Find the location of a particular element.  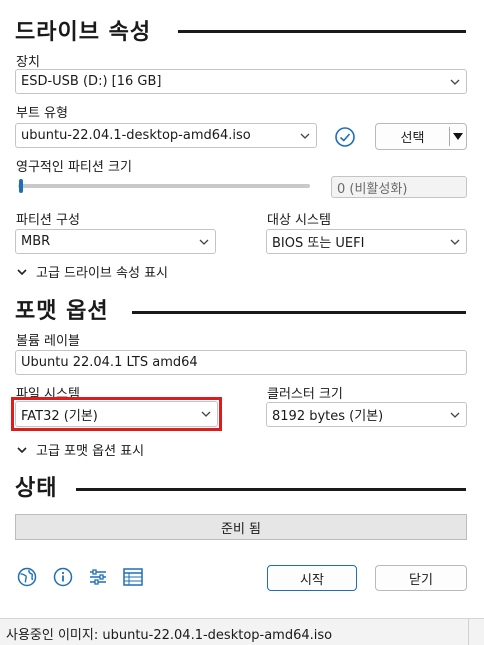

cluster-size-label: 클러스터 크기 is located at coordinates (305, 394).